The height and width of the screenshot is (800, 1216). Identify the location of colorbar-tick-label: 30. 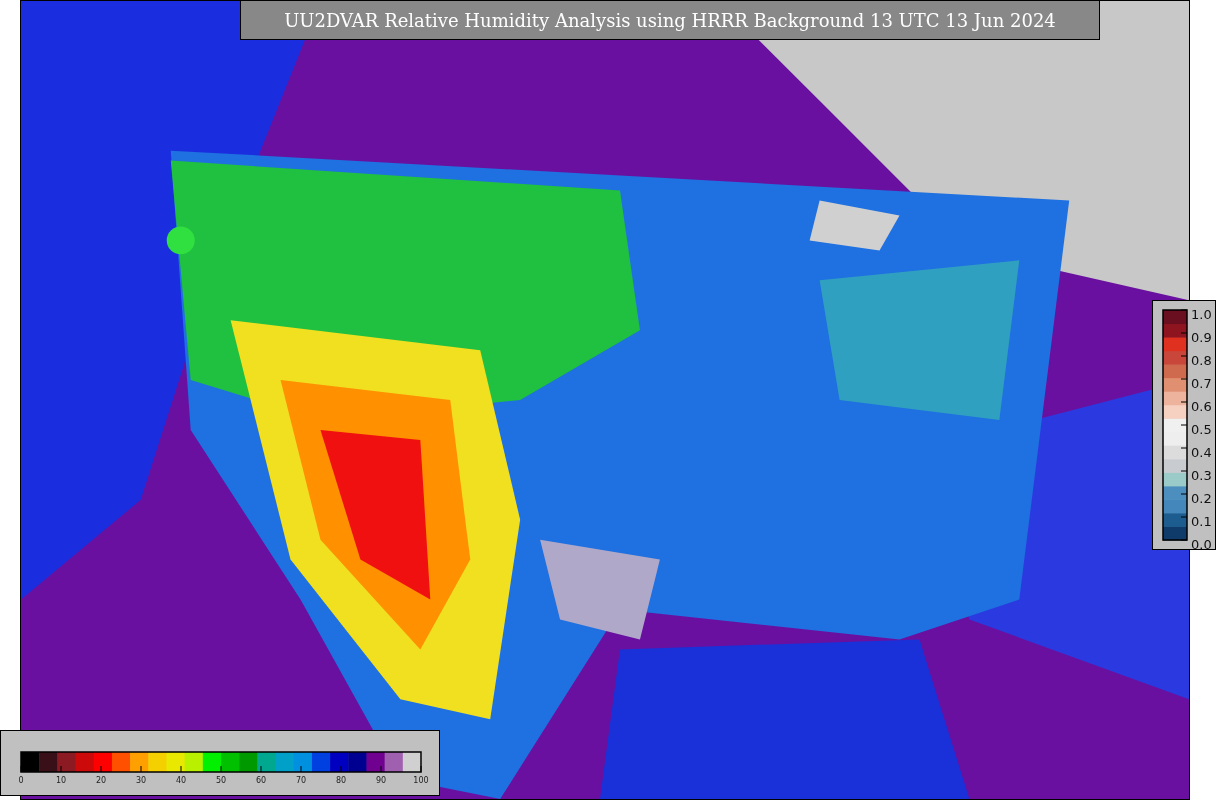
(141, 781).